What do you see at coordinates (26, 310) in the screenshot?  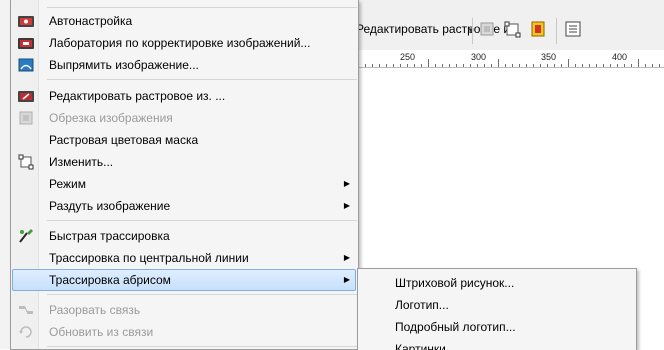 I see `break-link-icon` at bounding box center [26, 310].